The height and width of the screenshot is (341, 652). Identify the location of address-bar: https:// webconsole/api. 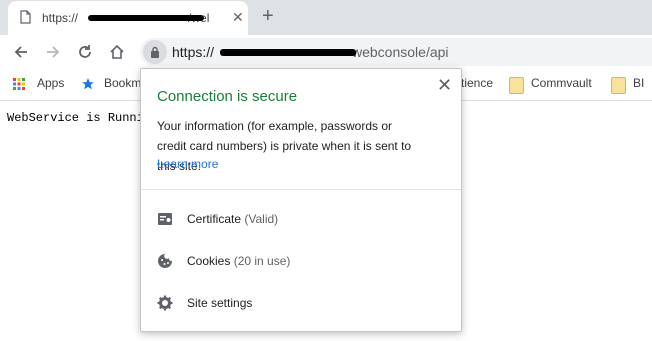
(396, 52).